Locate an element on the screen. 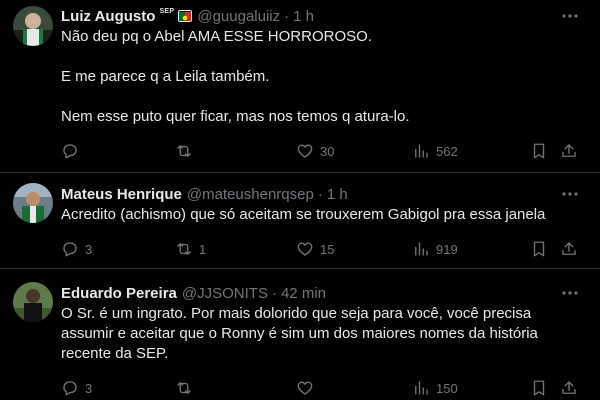 The width and height of the screenshot is (600, 400). handle: @mateushenrqsep is located at coordinates (250, 194).